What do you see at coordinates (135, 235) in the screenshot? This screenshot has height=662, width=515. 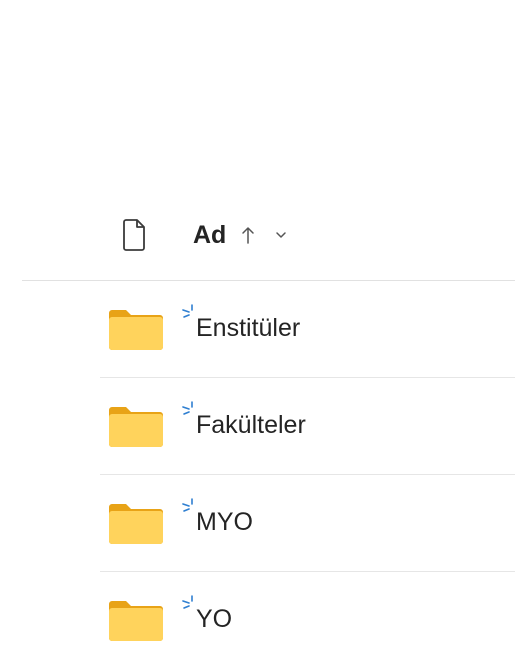 I see `document-icon` at bounding box center [135, 235].